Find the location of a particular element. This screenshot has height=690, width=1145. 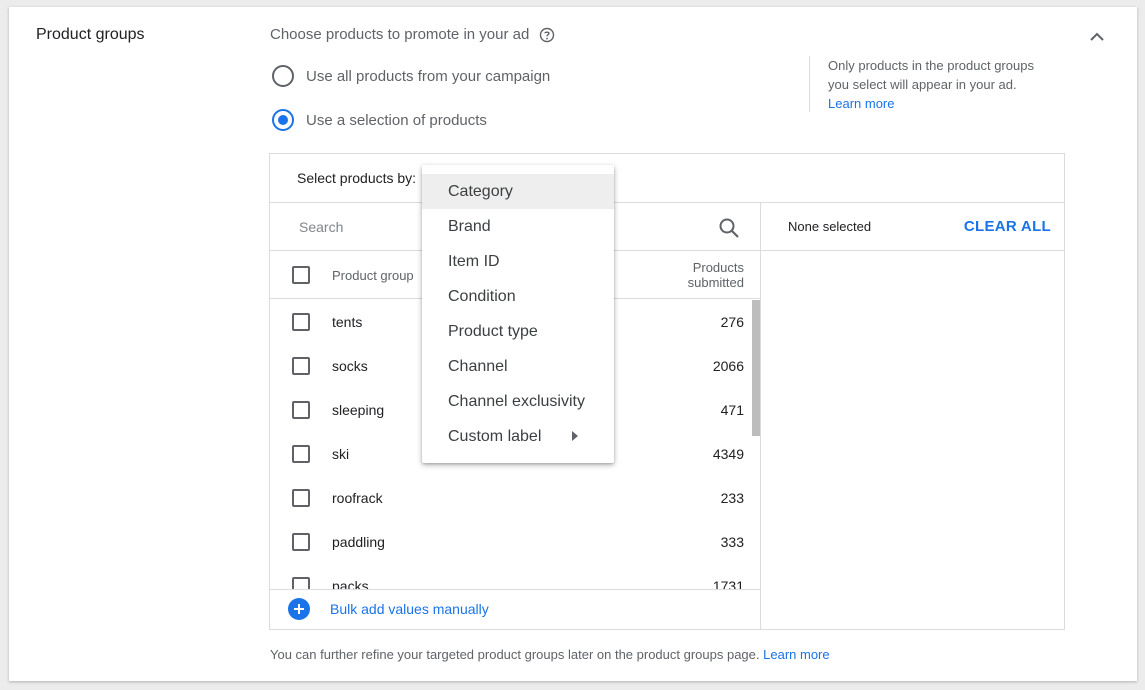

row-name: socks is located at coordinates (350, 366).